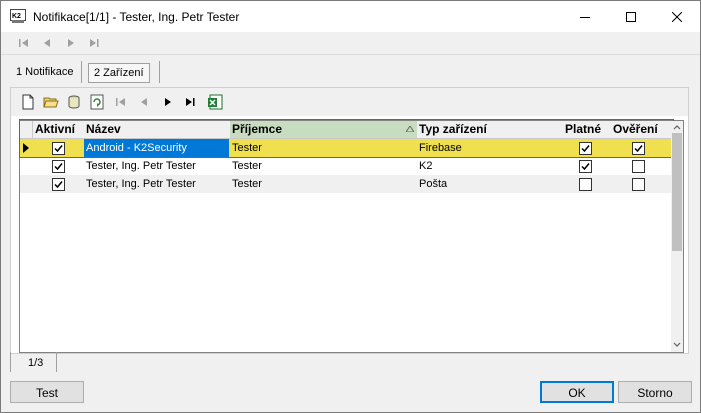 The image size is (701, 413). What do you see at coordinates (677, 127) in the screenshot?
I see `scroll-up-icon` at bounding box center [677, 127].